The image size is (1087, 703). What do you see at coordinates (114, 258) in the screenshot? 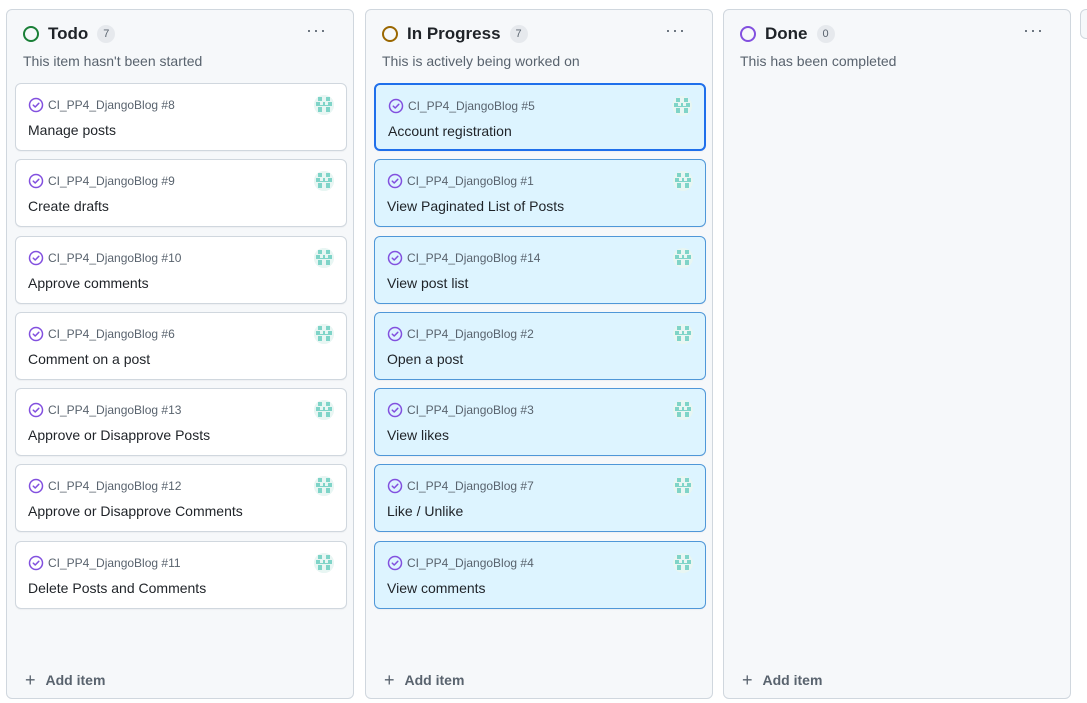
I see `card-repo-link: CI_PP4_DjangoBlog #10` at bounding box center [114, 258].